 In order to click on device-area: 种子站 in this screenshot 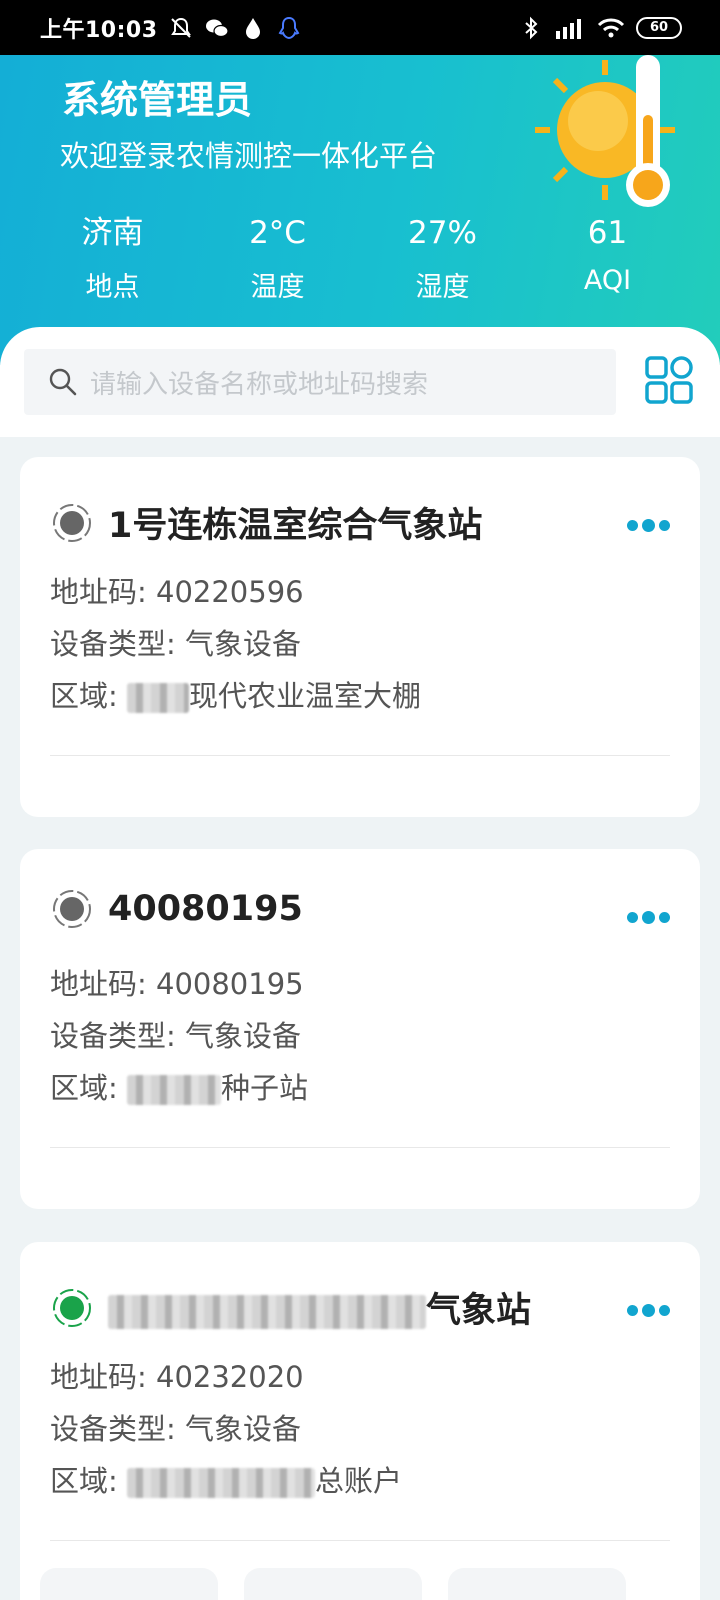, I will do `click(265, 1088)`.